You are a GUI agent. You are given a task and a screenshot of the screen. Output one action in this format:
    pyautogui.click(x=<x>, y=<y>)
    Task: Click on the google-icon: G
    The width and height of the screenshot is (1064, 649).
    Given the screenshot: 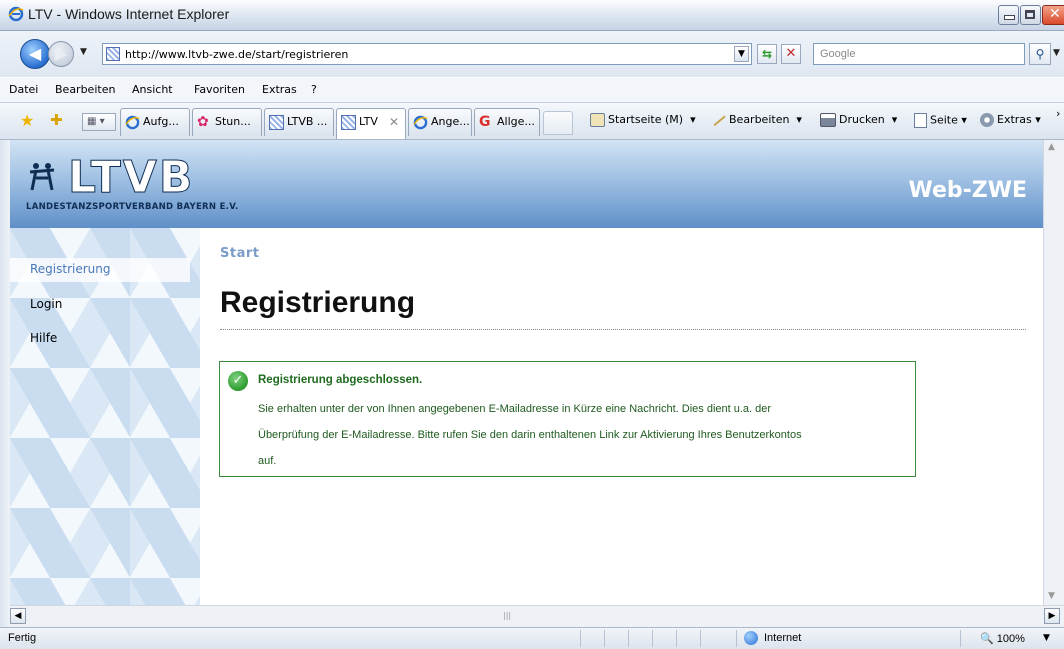 What is the action you would take?
    pyautogui.click(x=485, y=122)
    